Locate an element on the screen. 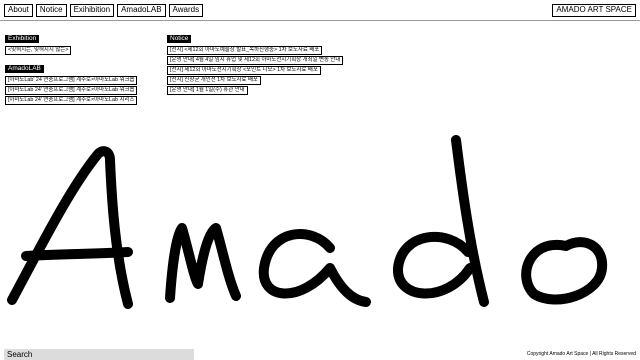 Image resolution: width=640 pixels, height=360 pixels. nav-about: About is located at coordinates (18, 10).